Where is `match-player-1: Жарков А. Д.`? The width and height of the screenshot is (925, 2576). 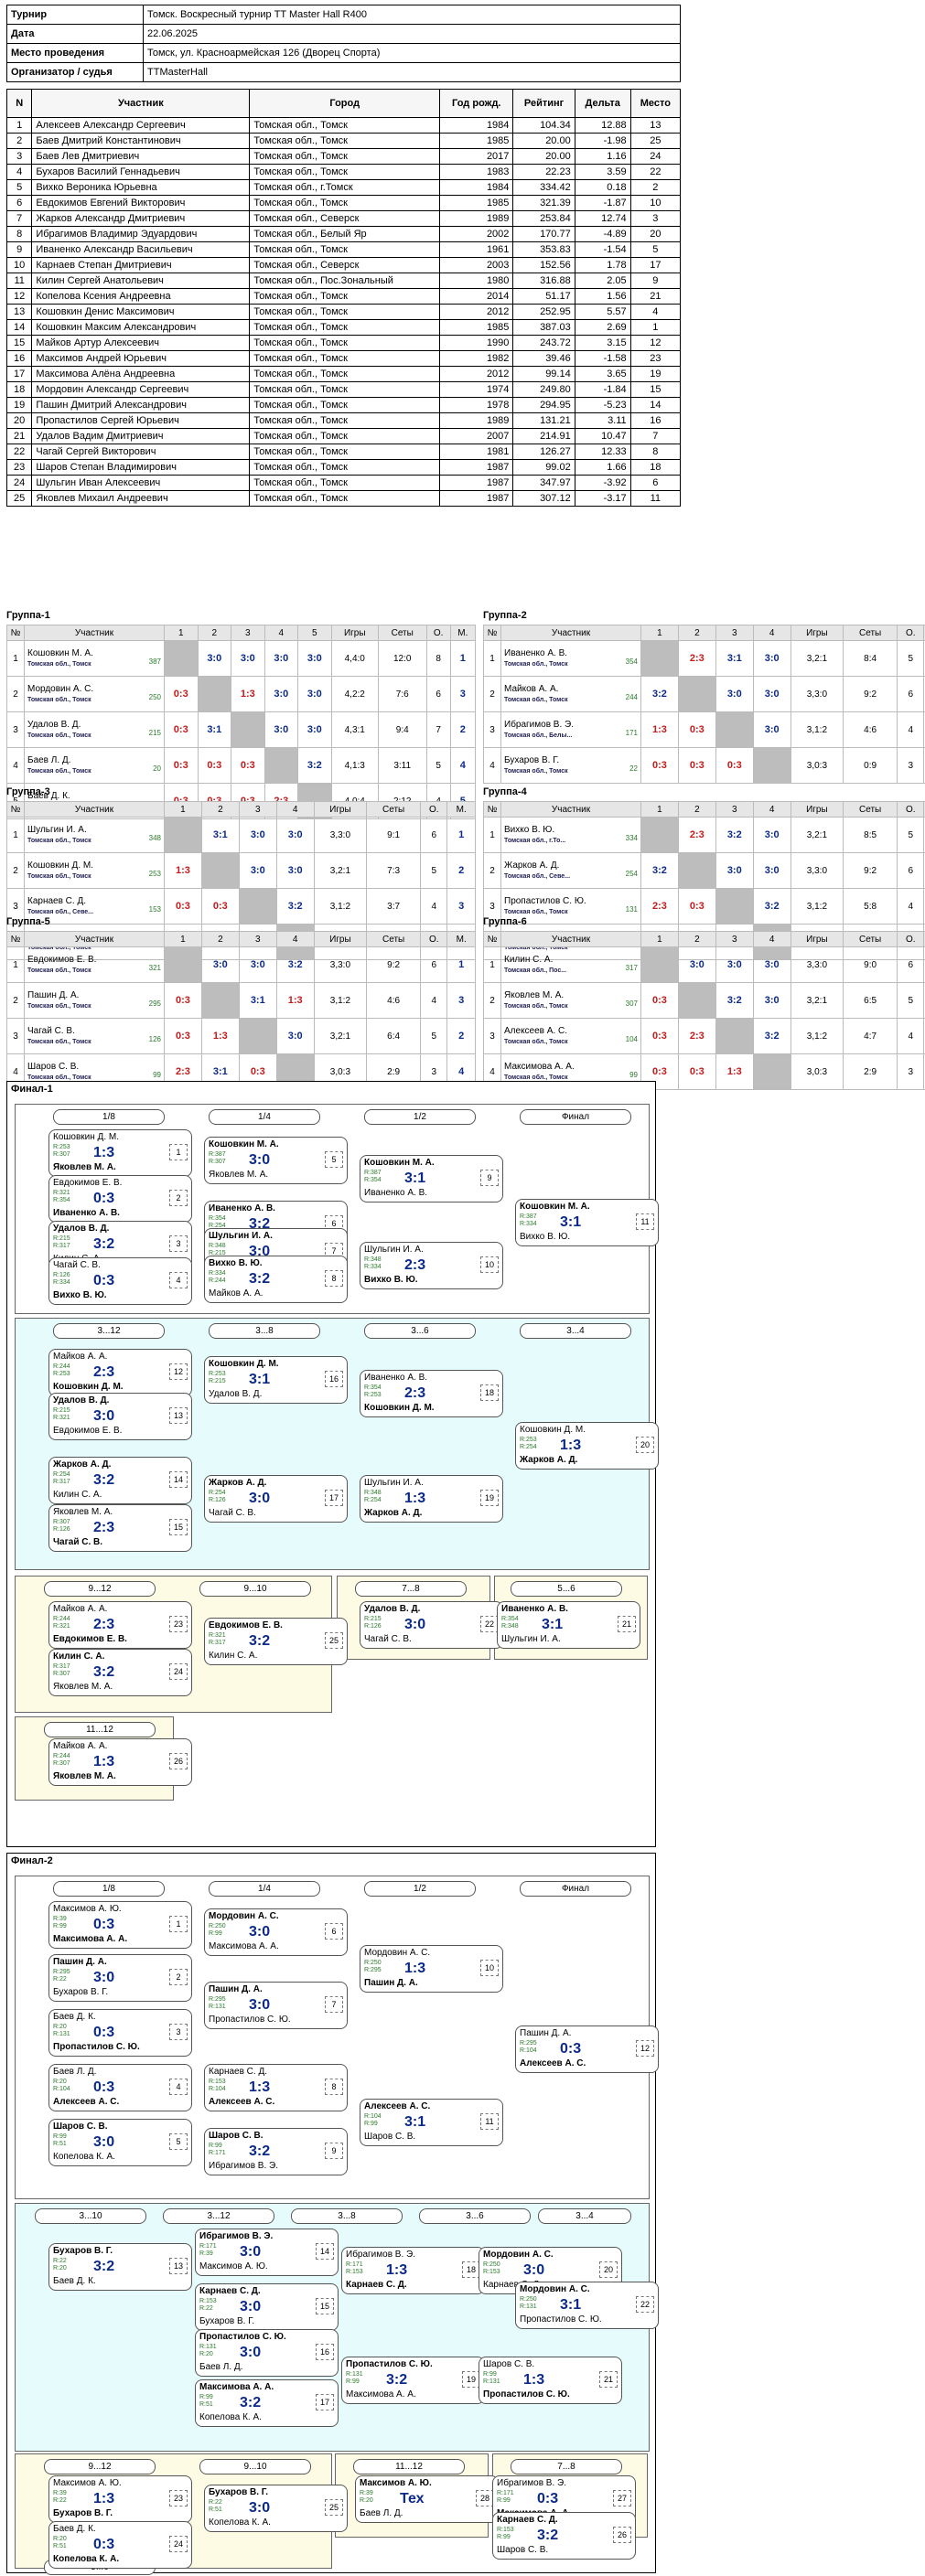 match-player-1: Жарков А. Д. is located at coordinates (82, 1464).